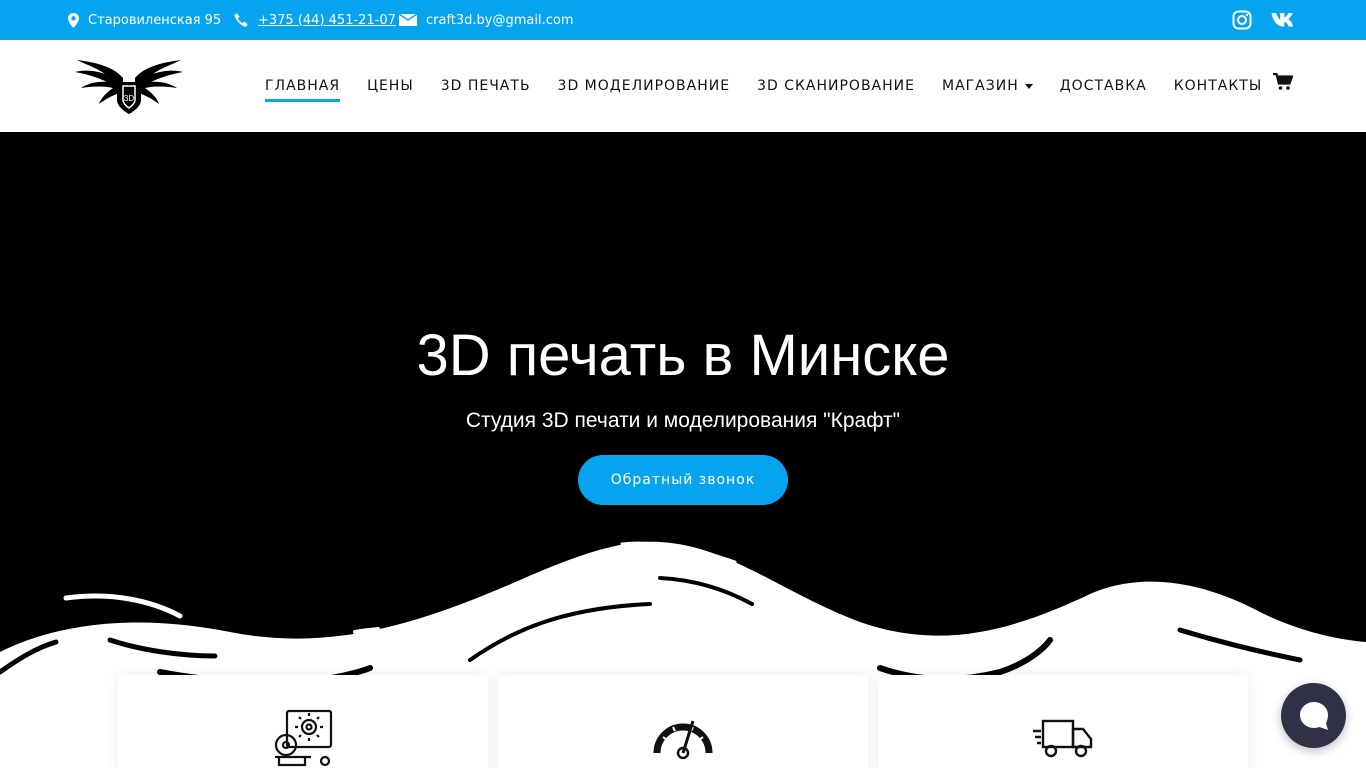 This screenshot has height=768, width=1366. I want to click on vk-link, so click(1284, 20).